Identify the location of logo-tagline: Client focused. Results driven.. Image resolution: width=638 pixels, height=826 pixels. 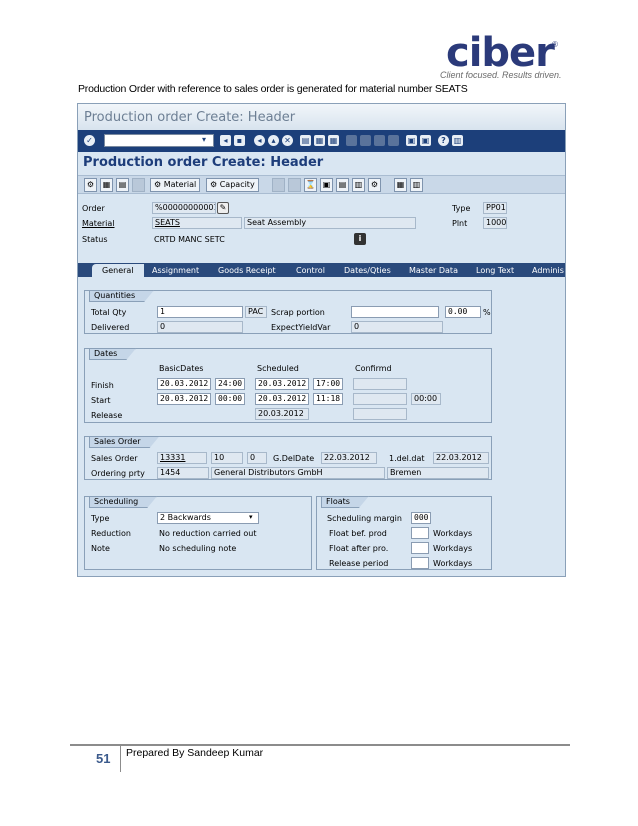
(501, 75).